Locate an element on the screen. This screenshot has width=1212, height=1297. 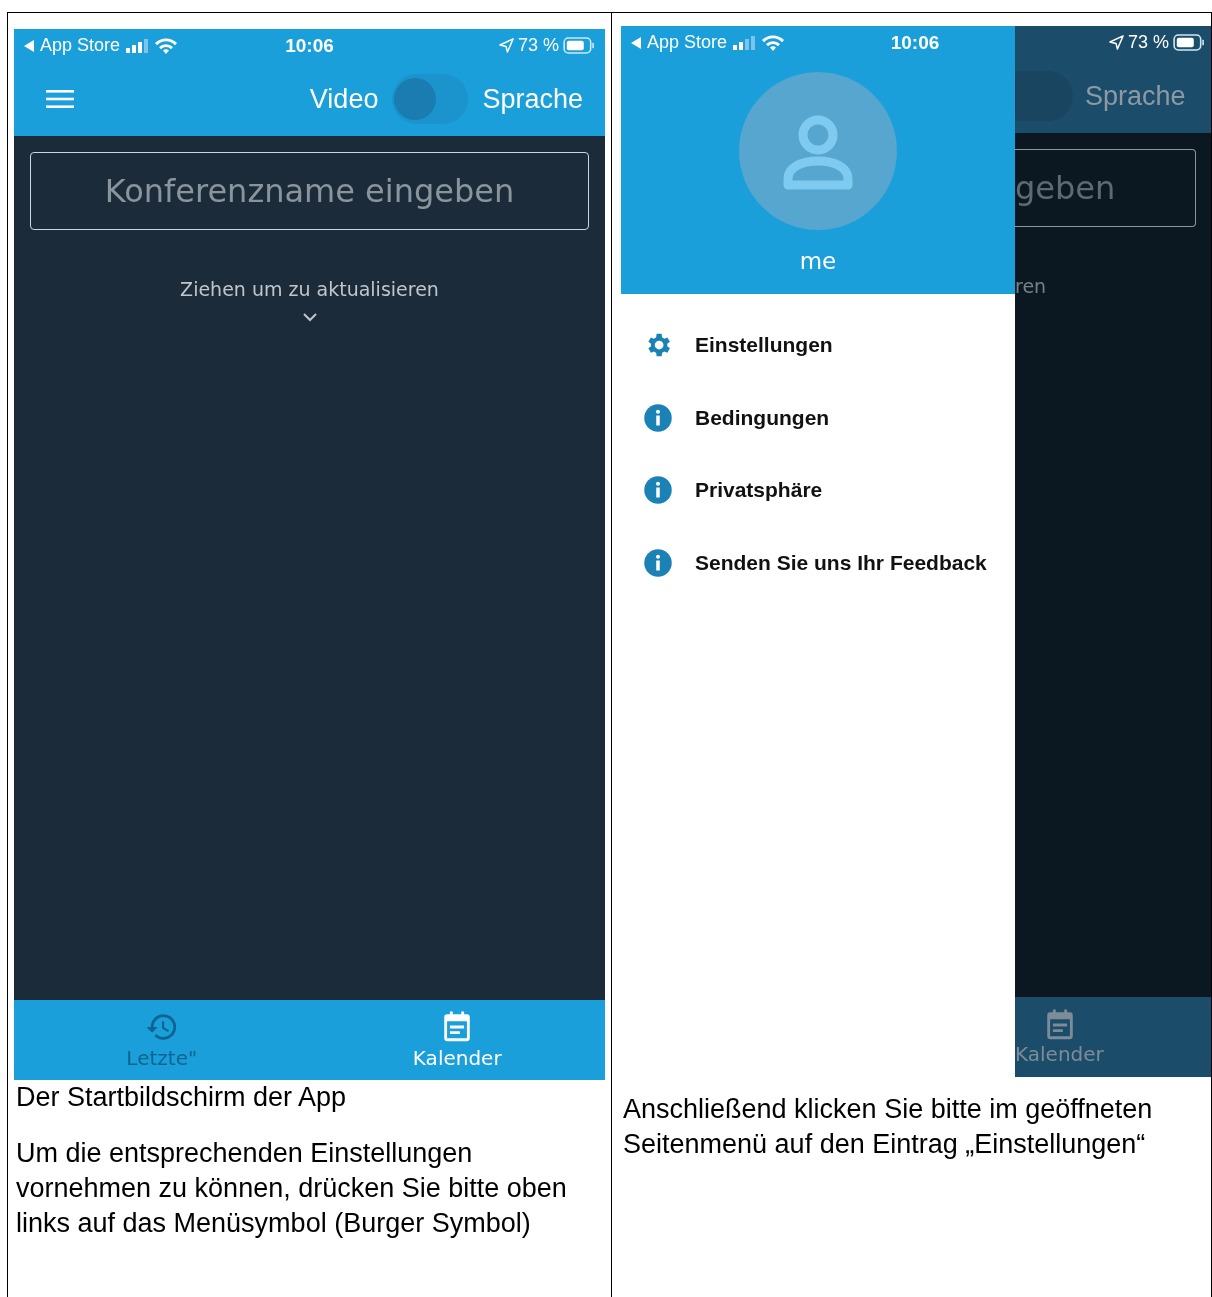
caption-text: Anschließend klicken Sie bitte im geöffneten Seitenmenü auf den Eintrag „Einstellungen“ is located at coordinates (888, 1127).